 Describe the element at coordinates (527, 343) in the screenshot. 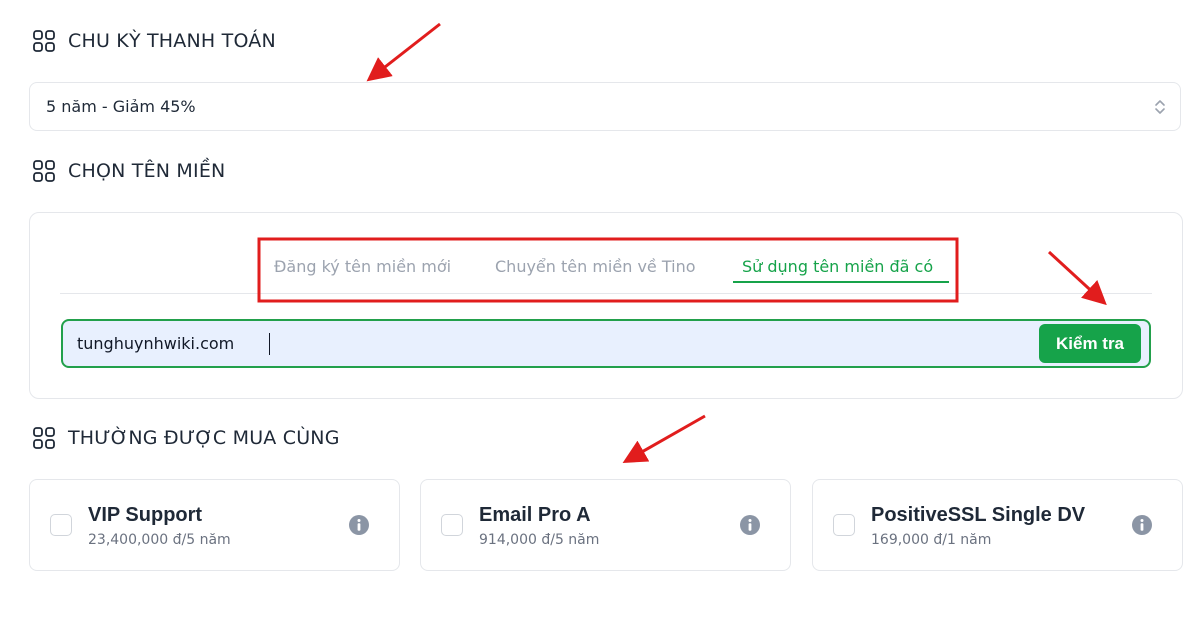

I see `domain-input` at that location.